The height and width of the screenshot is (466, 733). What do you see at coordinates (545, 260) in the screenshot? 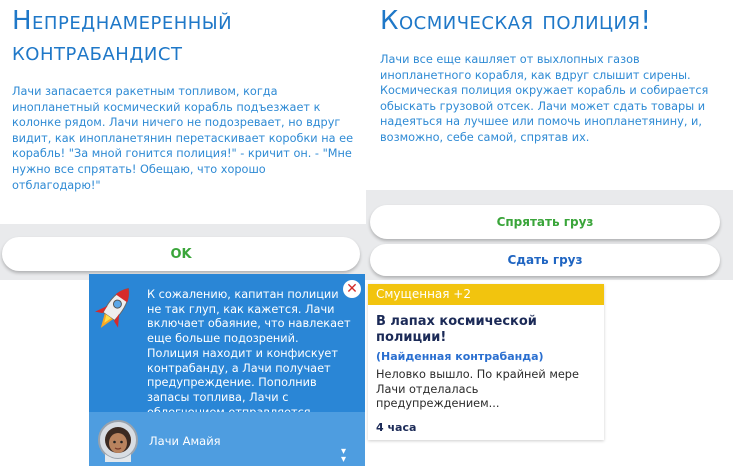
I see `surrender-cargo-button: Сдать груз` at bounding box center [545, 260].